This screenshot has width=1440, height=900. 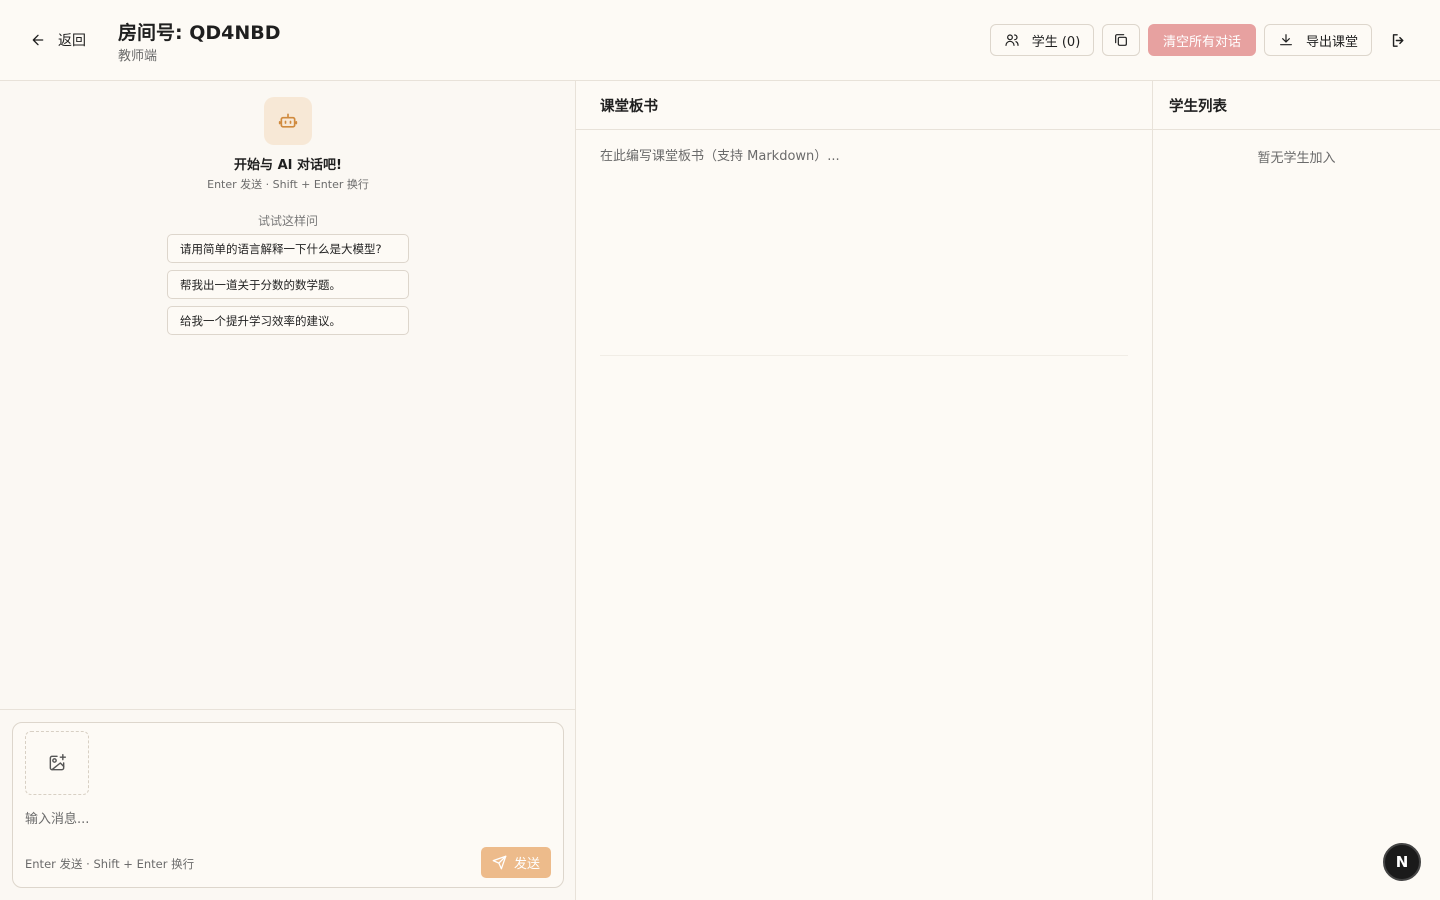 What do you see at coordinates (1296, 129) in the screenshot?
I see `students-divider` at bounding box center [1296, 129].